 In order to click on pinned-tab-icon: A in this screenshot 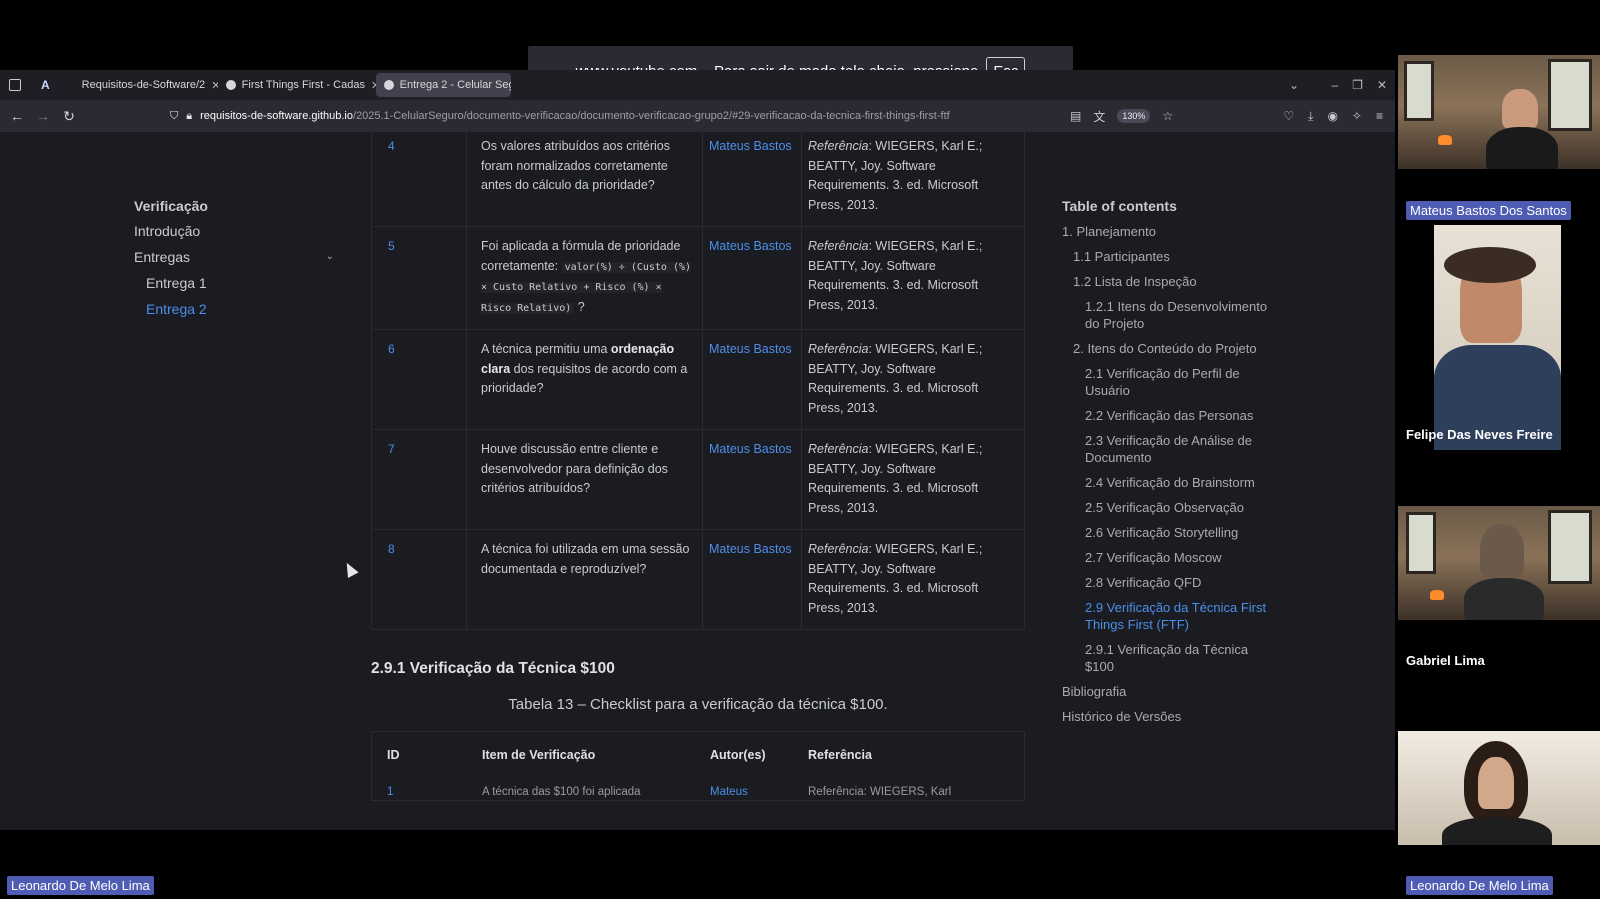, I will do `click(45, 85)`.